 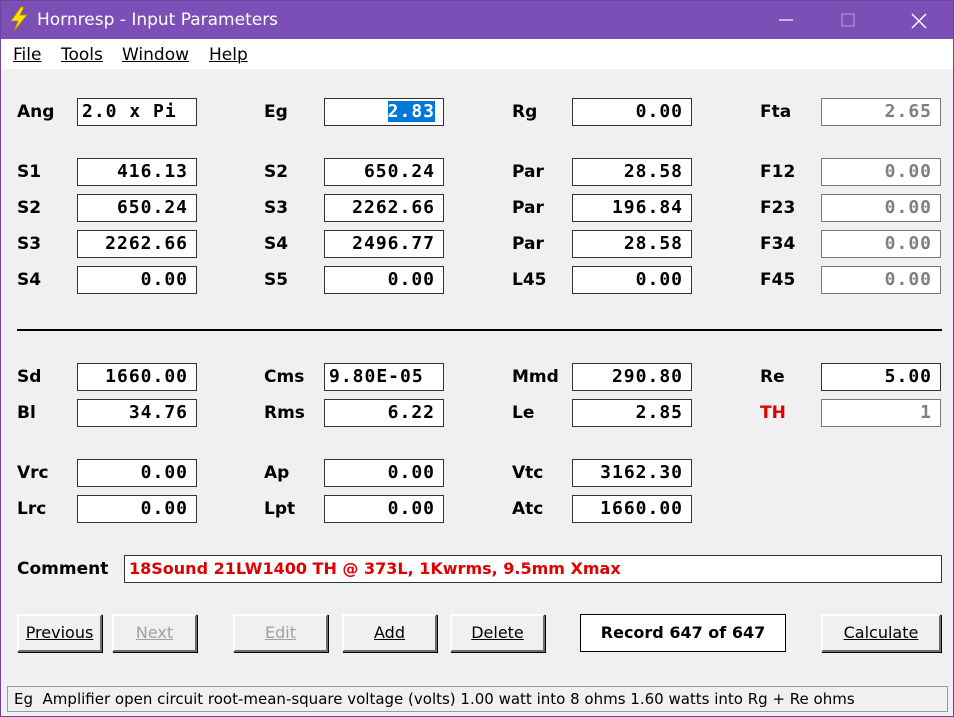 I want to click on maximize-icon, so click(x=848, y=20).